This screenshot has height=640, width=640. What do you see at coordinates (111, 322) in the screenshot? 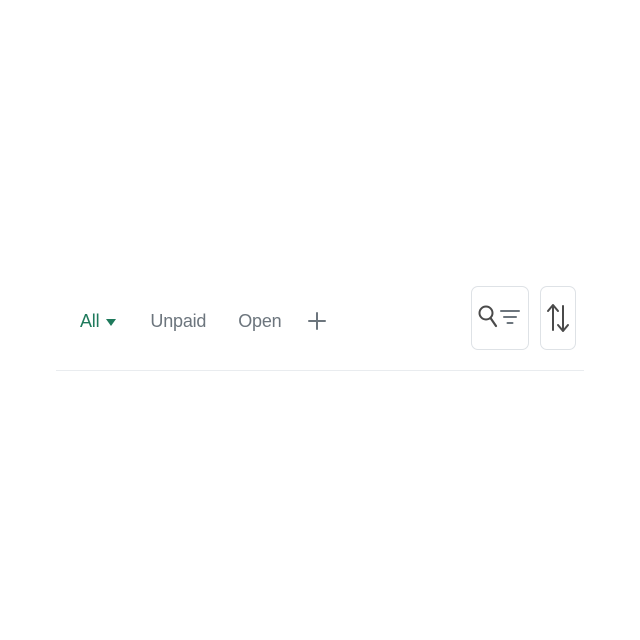
I see `caret-down-icon` at bounding box center [111, 322].